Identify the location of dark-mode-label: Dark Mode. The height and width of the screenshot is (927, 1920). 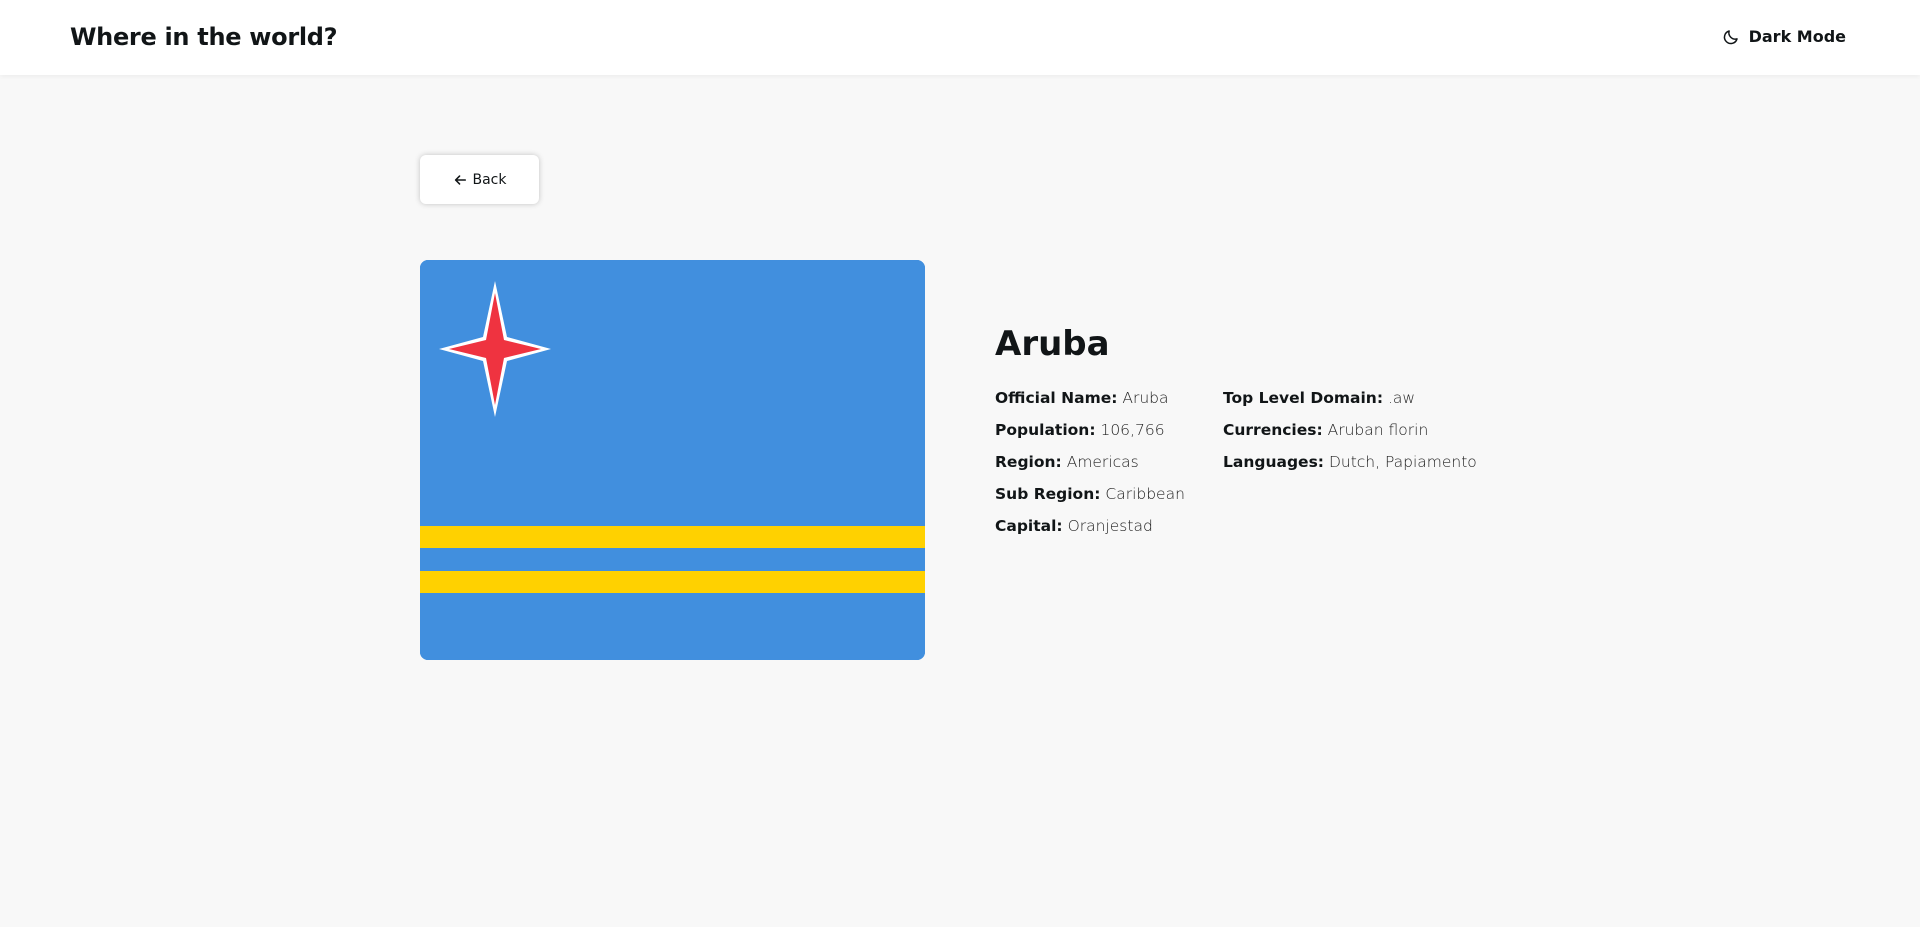
(1797, 36).